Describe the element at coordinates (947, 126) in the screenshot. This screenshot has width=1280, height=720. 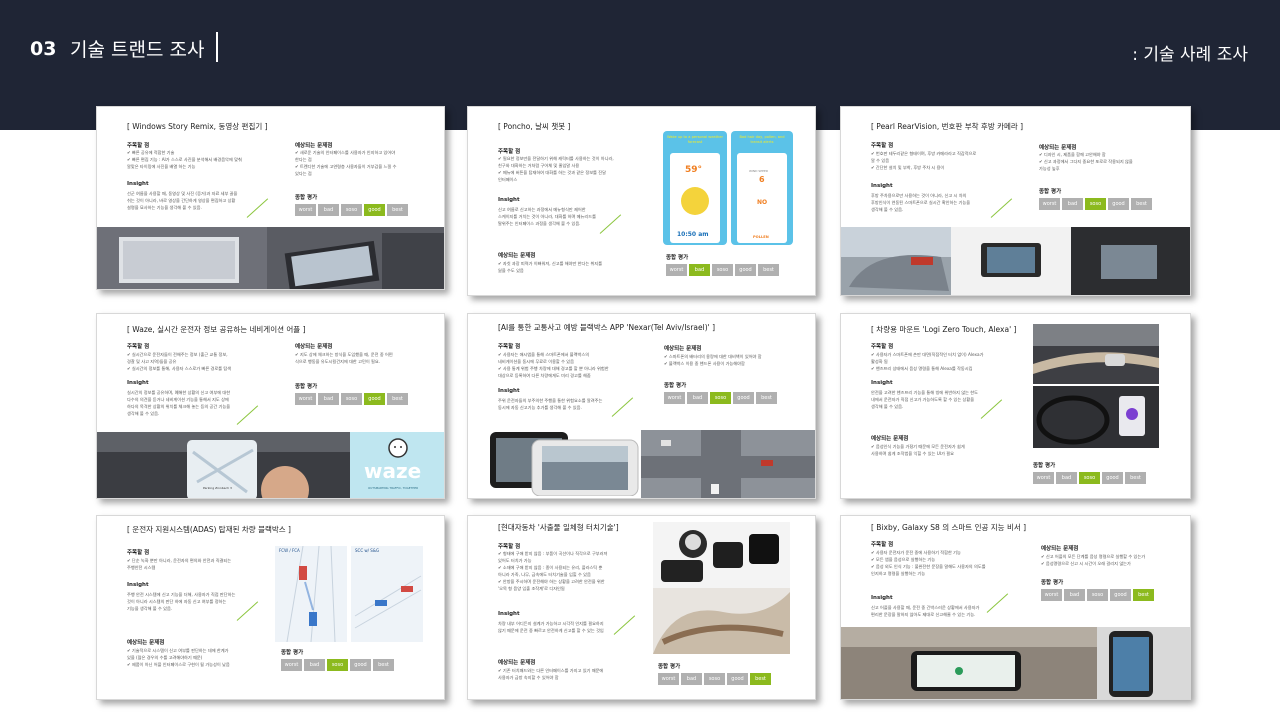
I see `card-title: [ Pearl RearVision, 번호판 부착 후방 카메라 ]` at that location.